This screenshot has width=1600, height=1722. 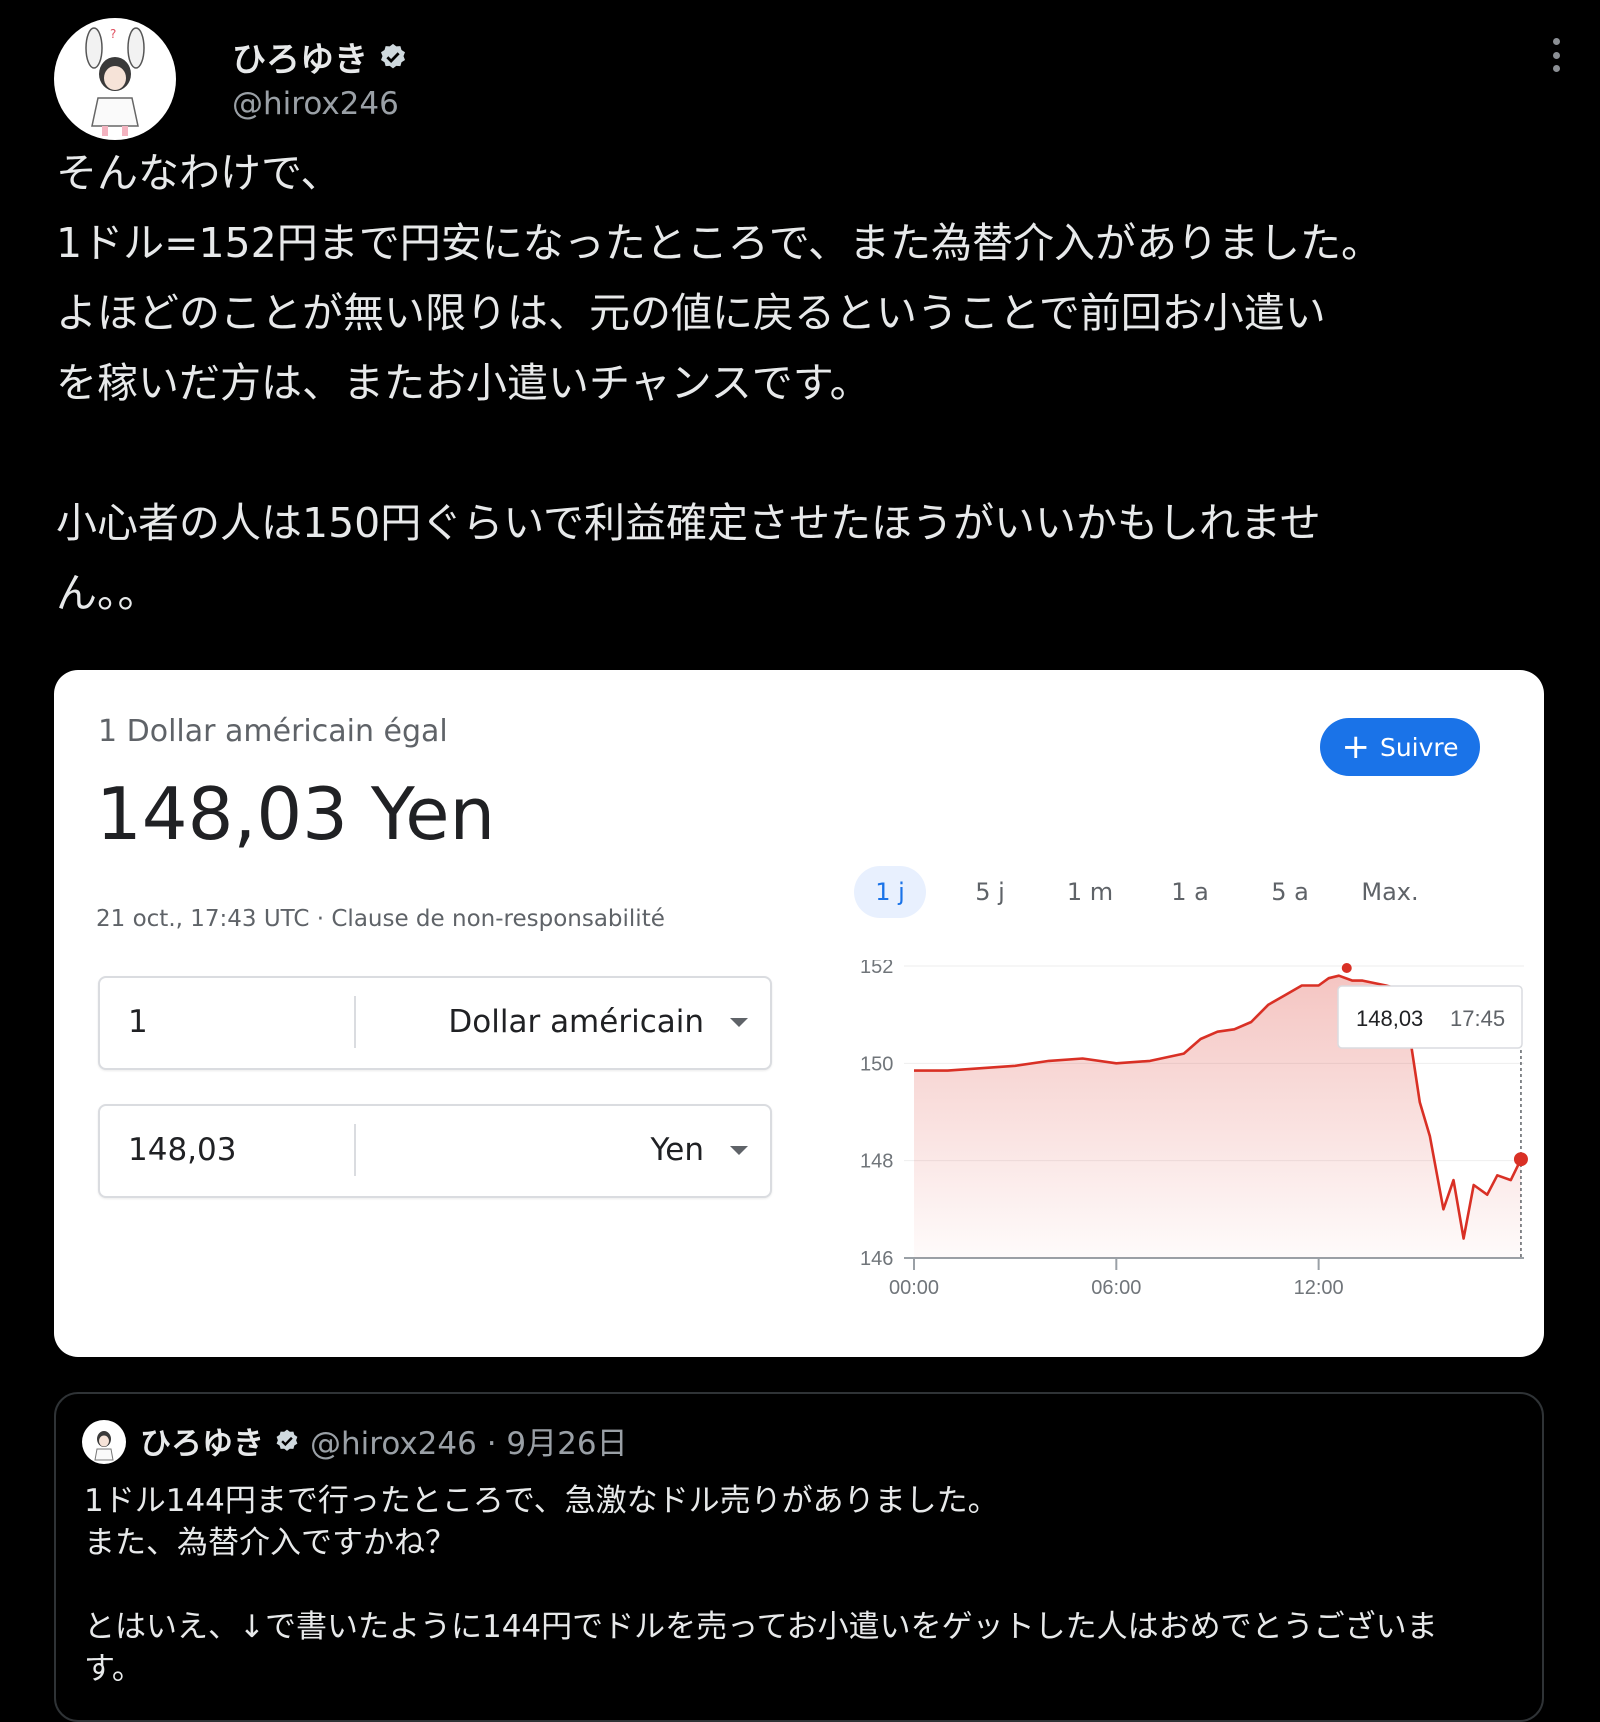 What do you see at coordinates (1419, 747) in the screenshot?
I see `follow-label: Suivre` at bounding box center [1419, 747].